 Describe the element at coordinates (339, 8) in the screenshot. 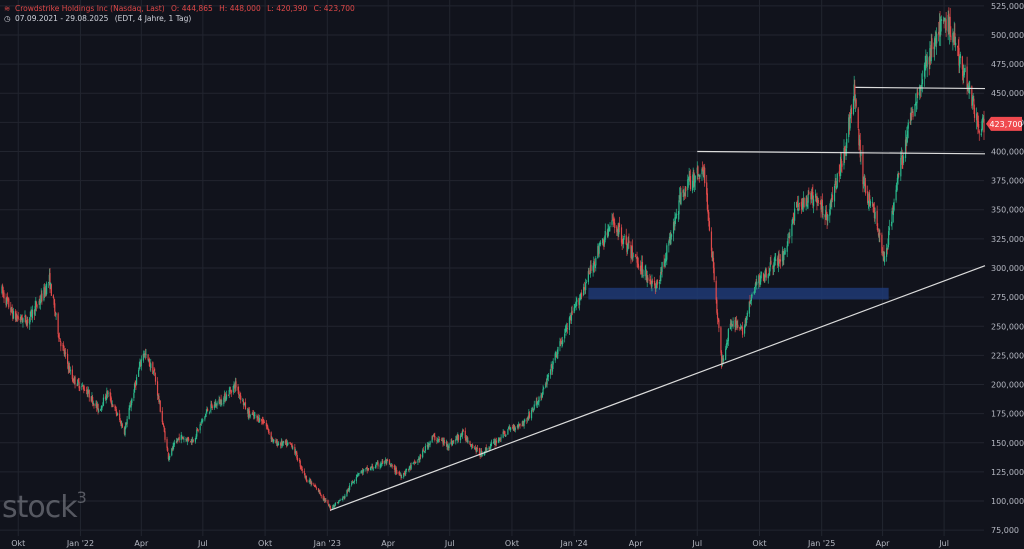

I see `close-value: 423,700` at that location.